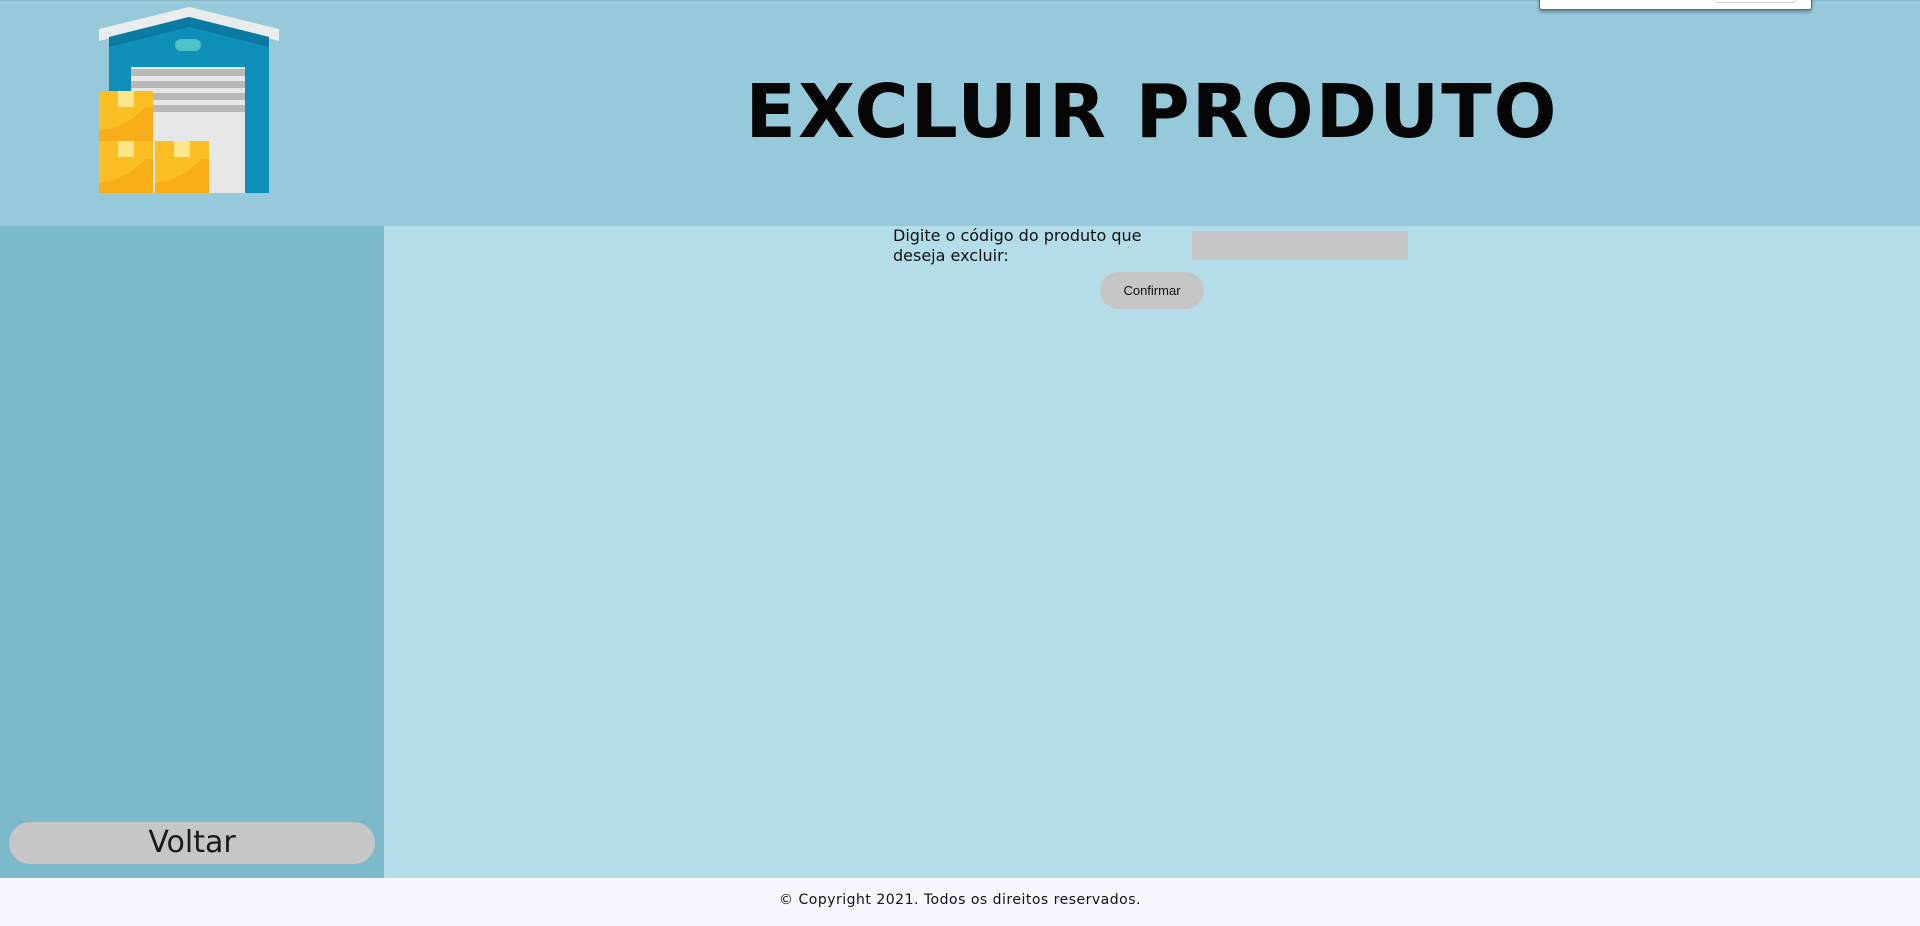  What do you see at coordinates (1755, 1) in the screenshot?
I see `popup-fragment-inner` at bounding box center [1755, 1].